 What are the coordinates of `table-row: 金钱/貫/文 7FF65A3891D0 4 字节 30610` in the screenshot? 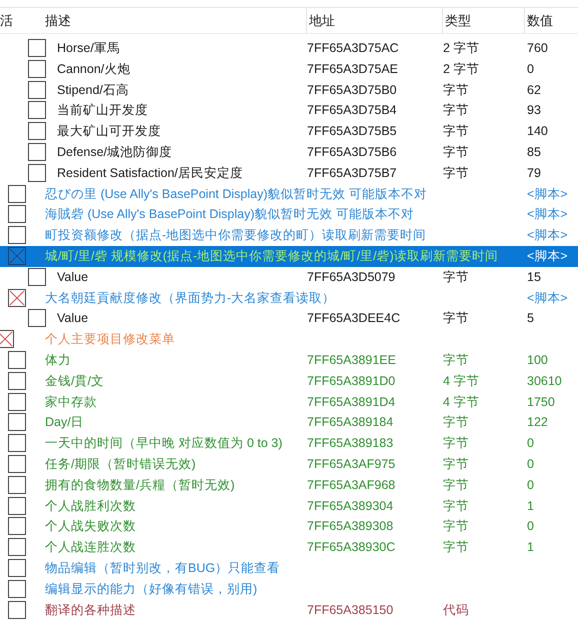 It's located at (289, 381).